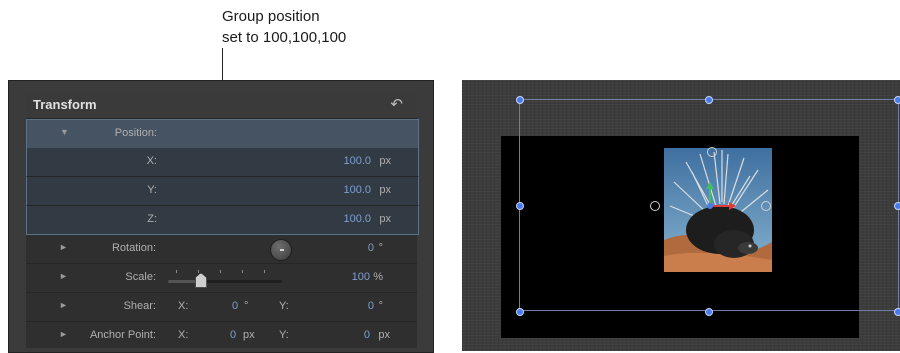 Image resolution: width=900 pixels, height=353 pixels. What do you see at coordinates (64, 132) in the screenshot?
I see `disclosure-expanded-icon: ▼` at bounding box center [64, 132].